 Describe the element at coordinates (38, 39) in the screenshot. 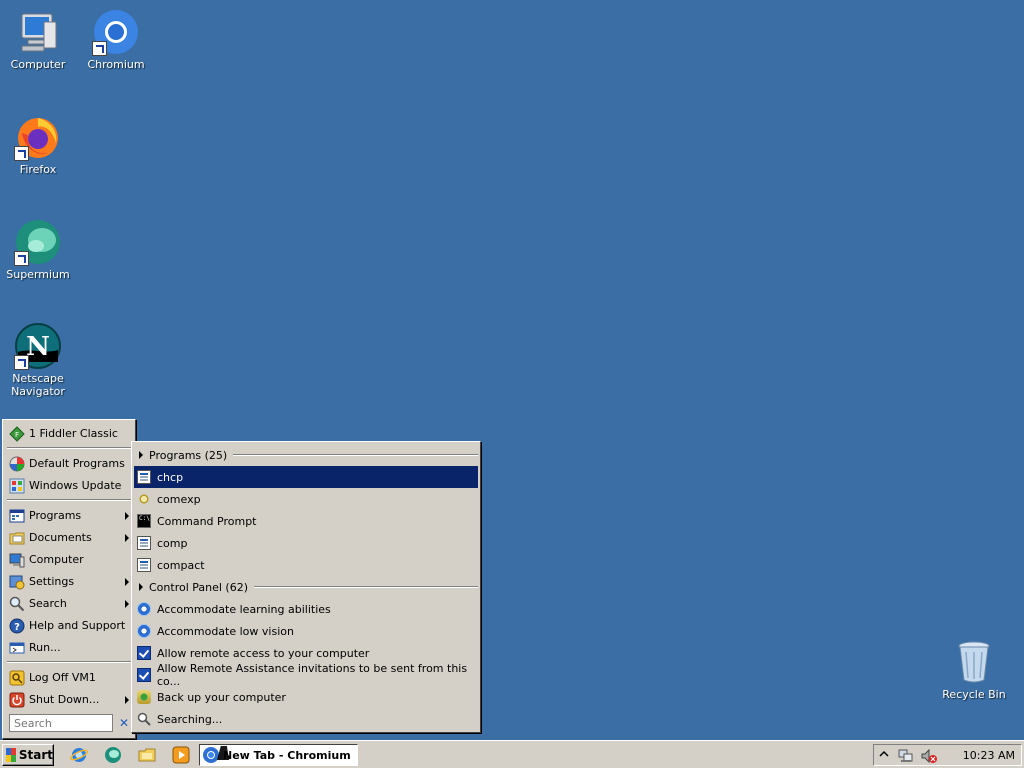

I see `desktop-icon-computer: Computer` at that location.